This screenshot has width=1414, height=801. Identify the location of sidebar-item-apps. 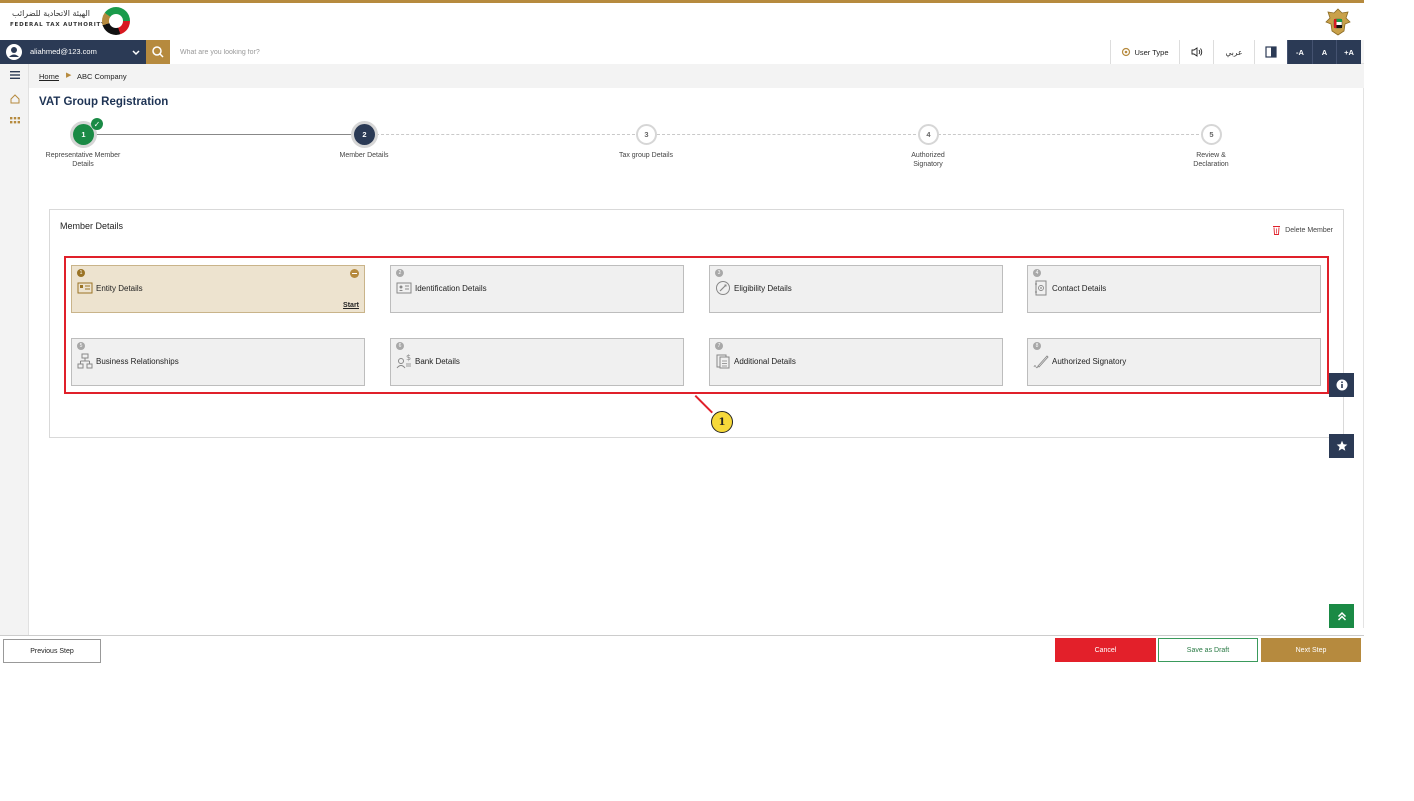
(14, 121).